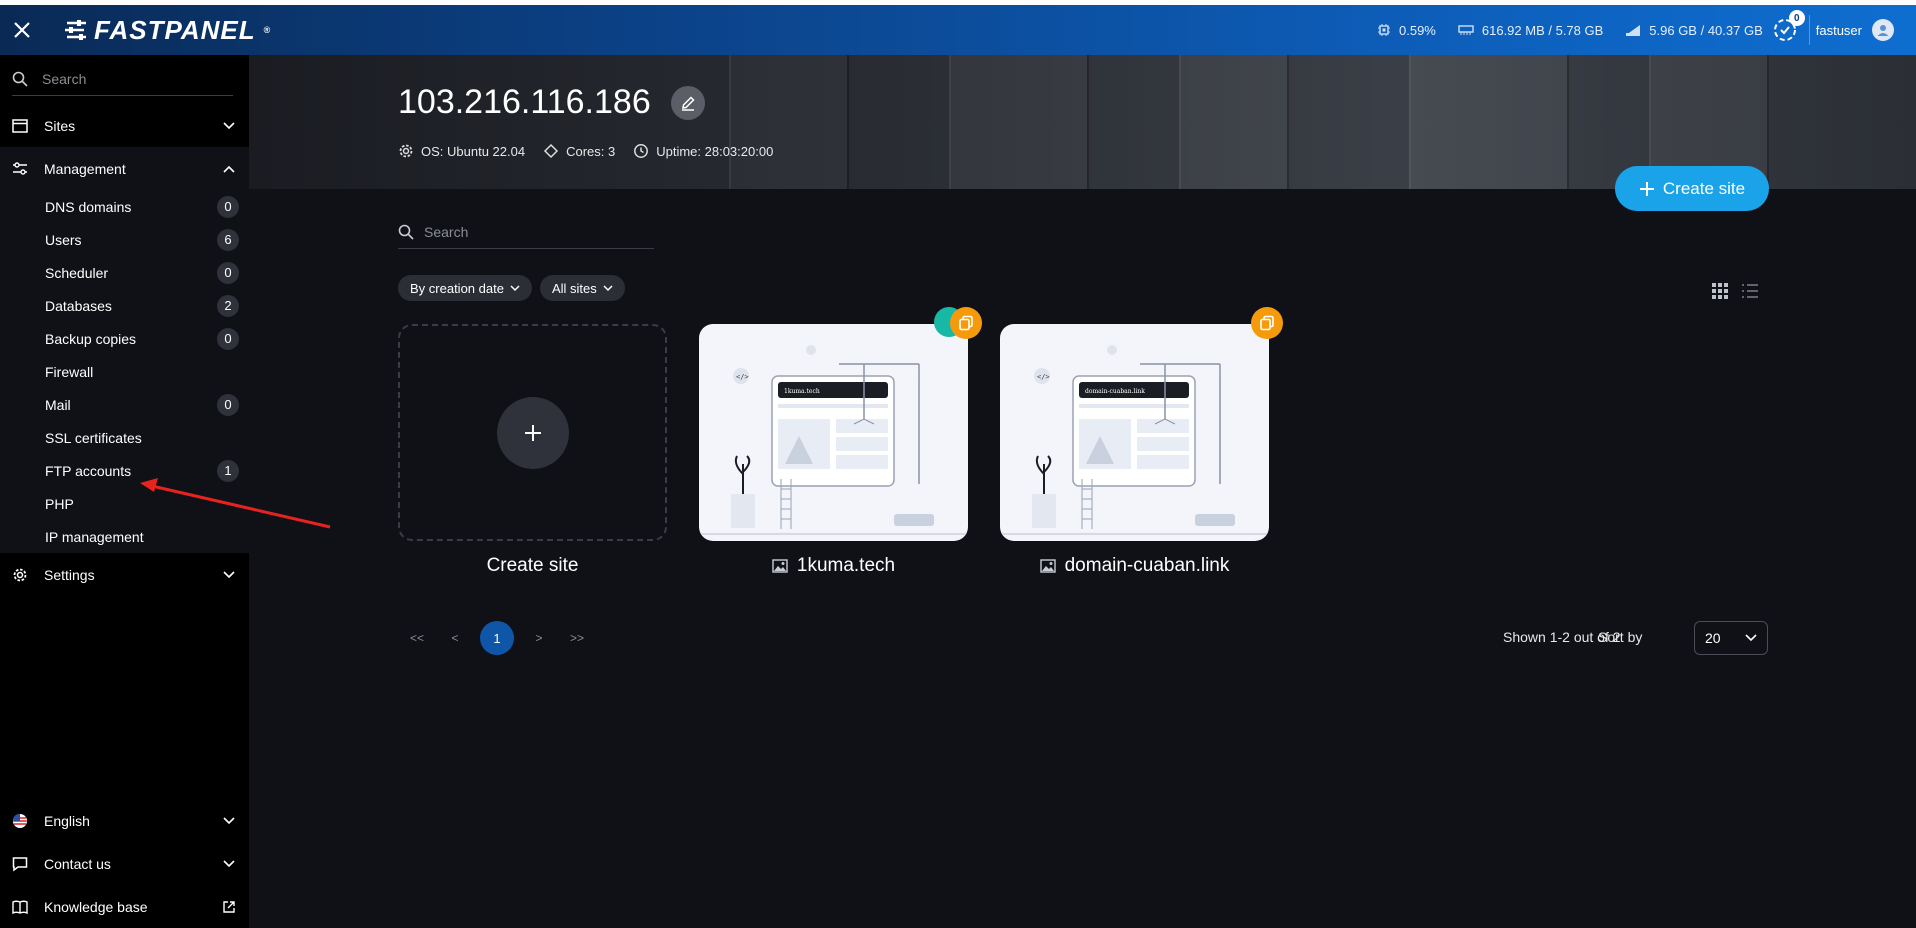 Image resolution: width=1916 pixels, height=928 pixels. I want to click on pencil-icon, so click(688, 103).